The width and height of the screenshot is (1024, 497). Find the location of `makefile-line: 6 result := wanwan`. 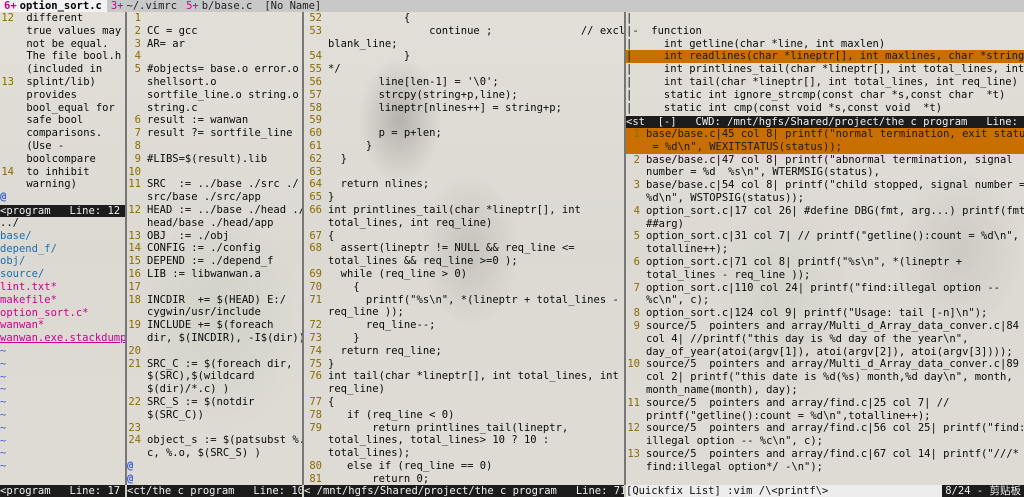

makefile-line: 6 result := wanwan is located at coordinates (214, 120).